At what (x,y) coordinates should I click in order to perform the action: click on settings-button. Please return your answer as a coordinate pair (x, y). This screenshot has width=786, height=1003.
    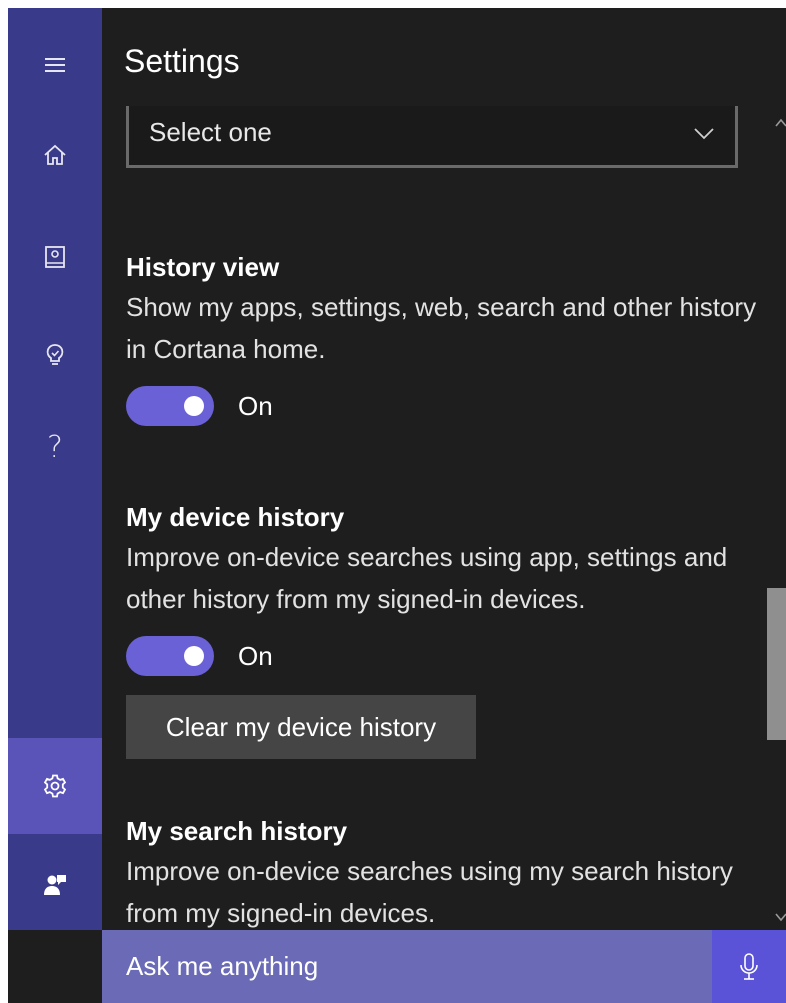
    Looking at the image, I should click on (55, 786).